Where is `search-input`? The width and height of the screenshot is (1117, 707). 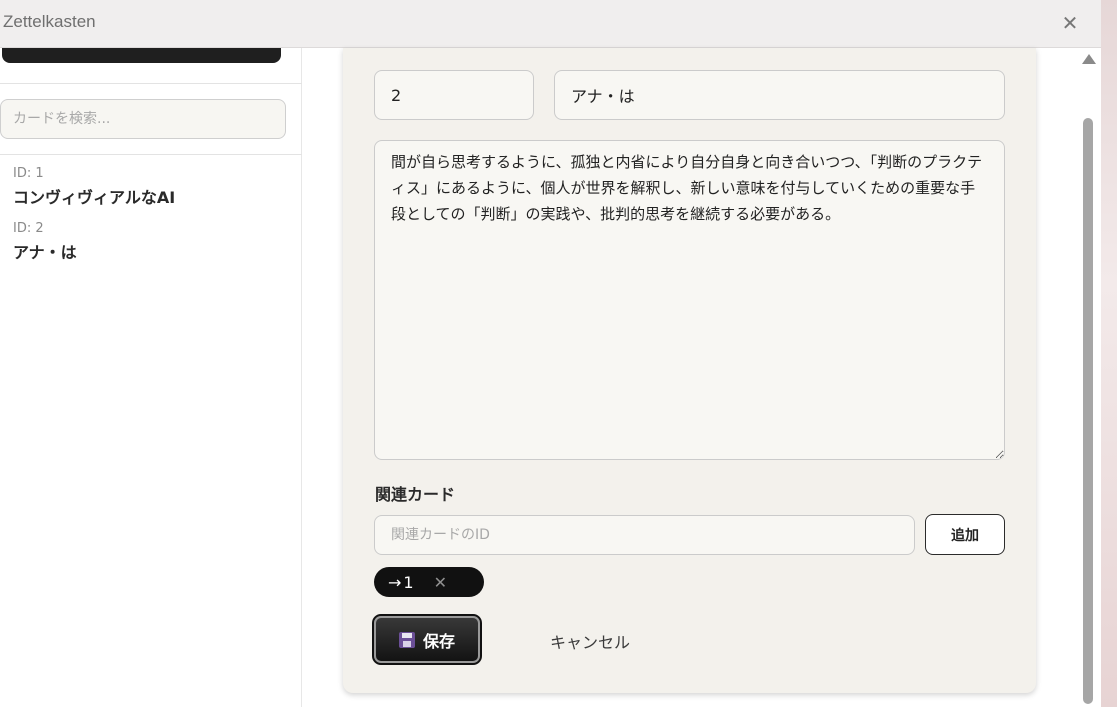
search-input is located at coordinates (143, 119).